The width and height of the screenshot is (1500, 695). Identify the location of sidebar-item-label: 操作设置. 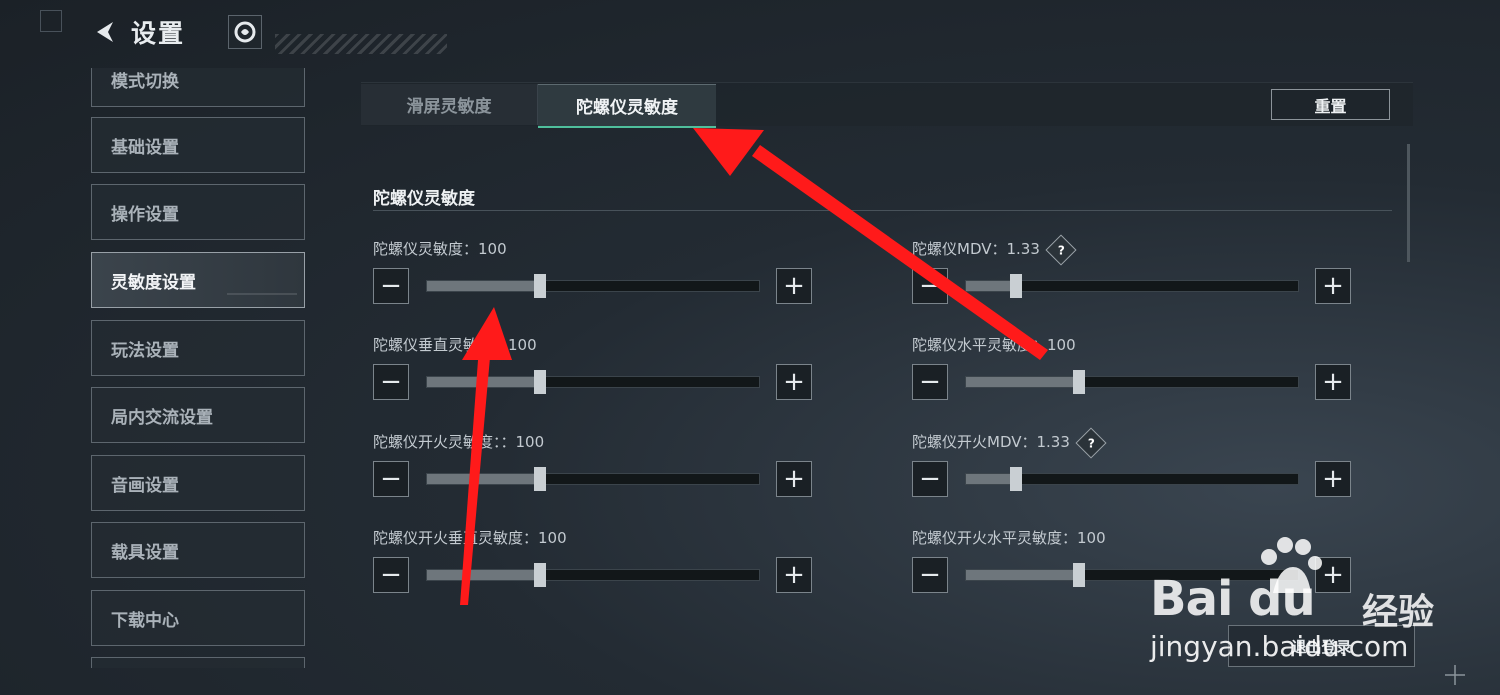
(145, 214).